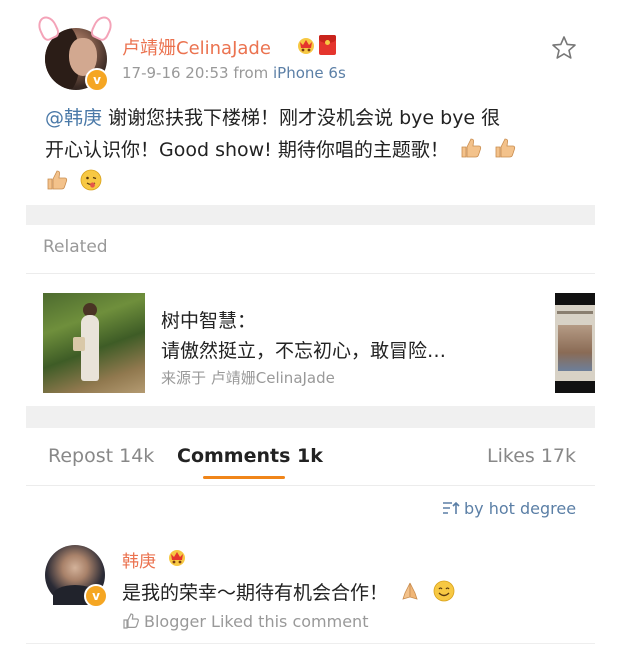  Describe the element at coordinates (309, 73) in the screenshot. I see `source-device: iPhone 6s` at that location.